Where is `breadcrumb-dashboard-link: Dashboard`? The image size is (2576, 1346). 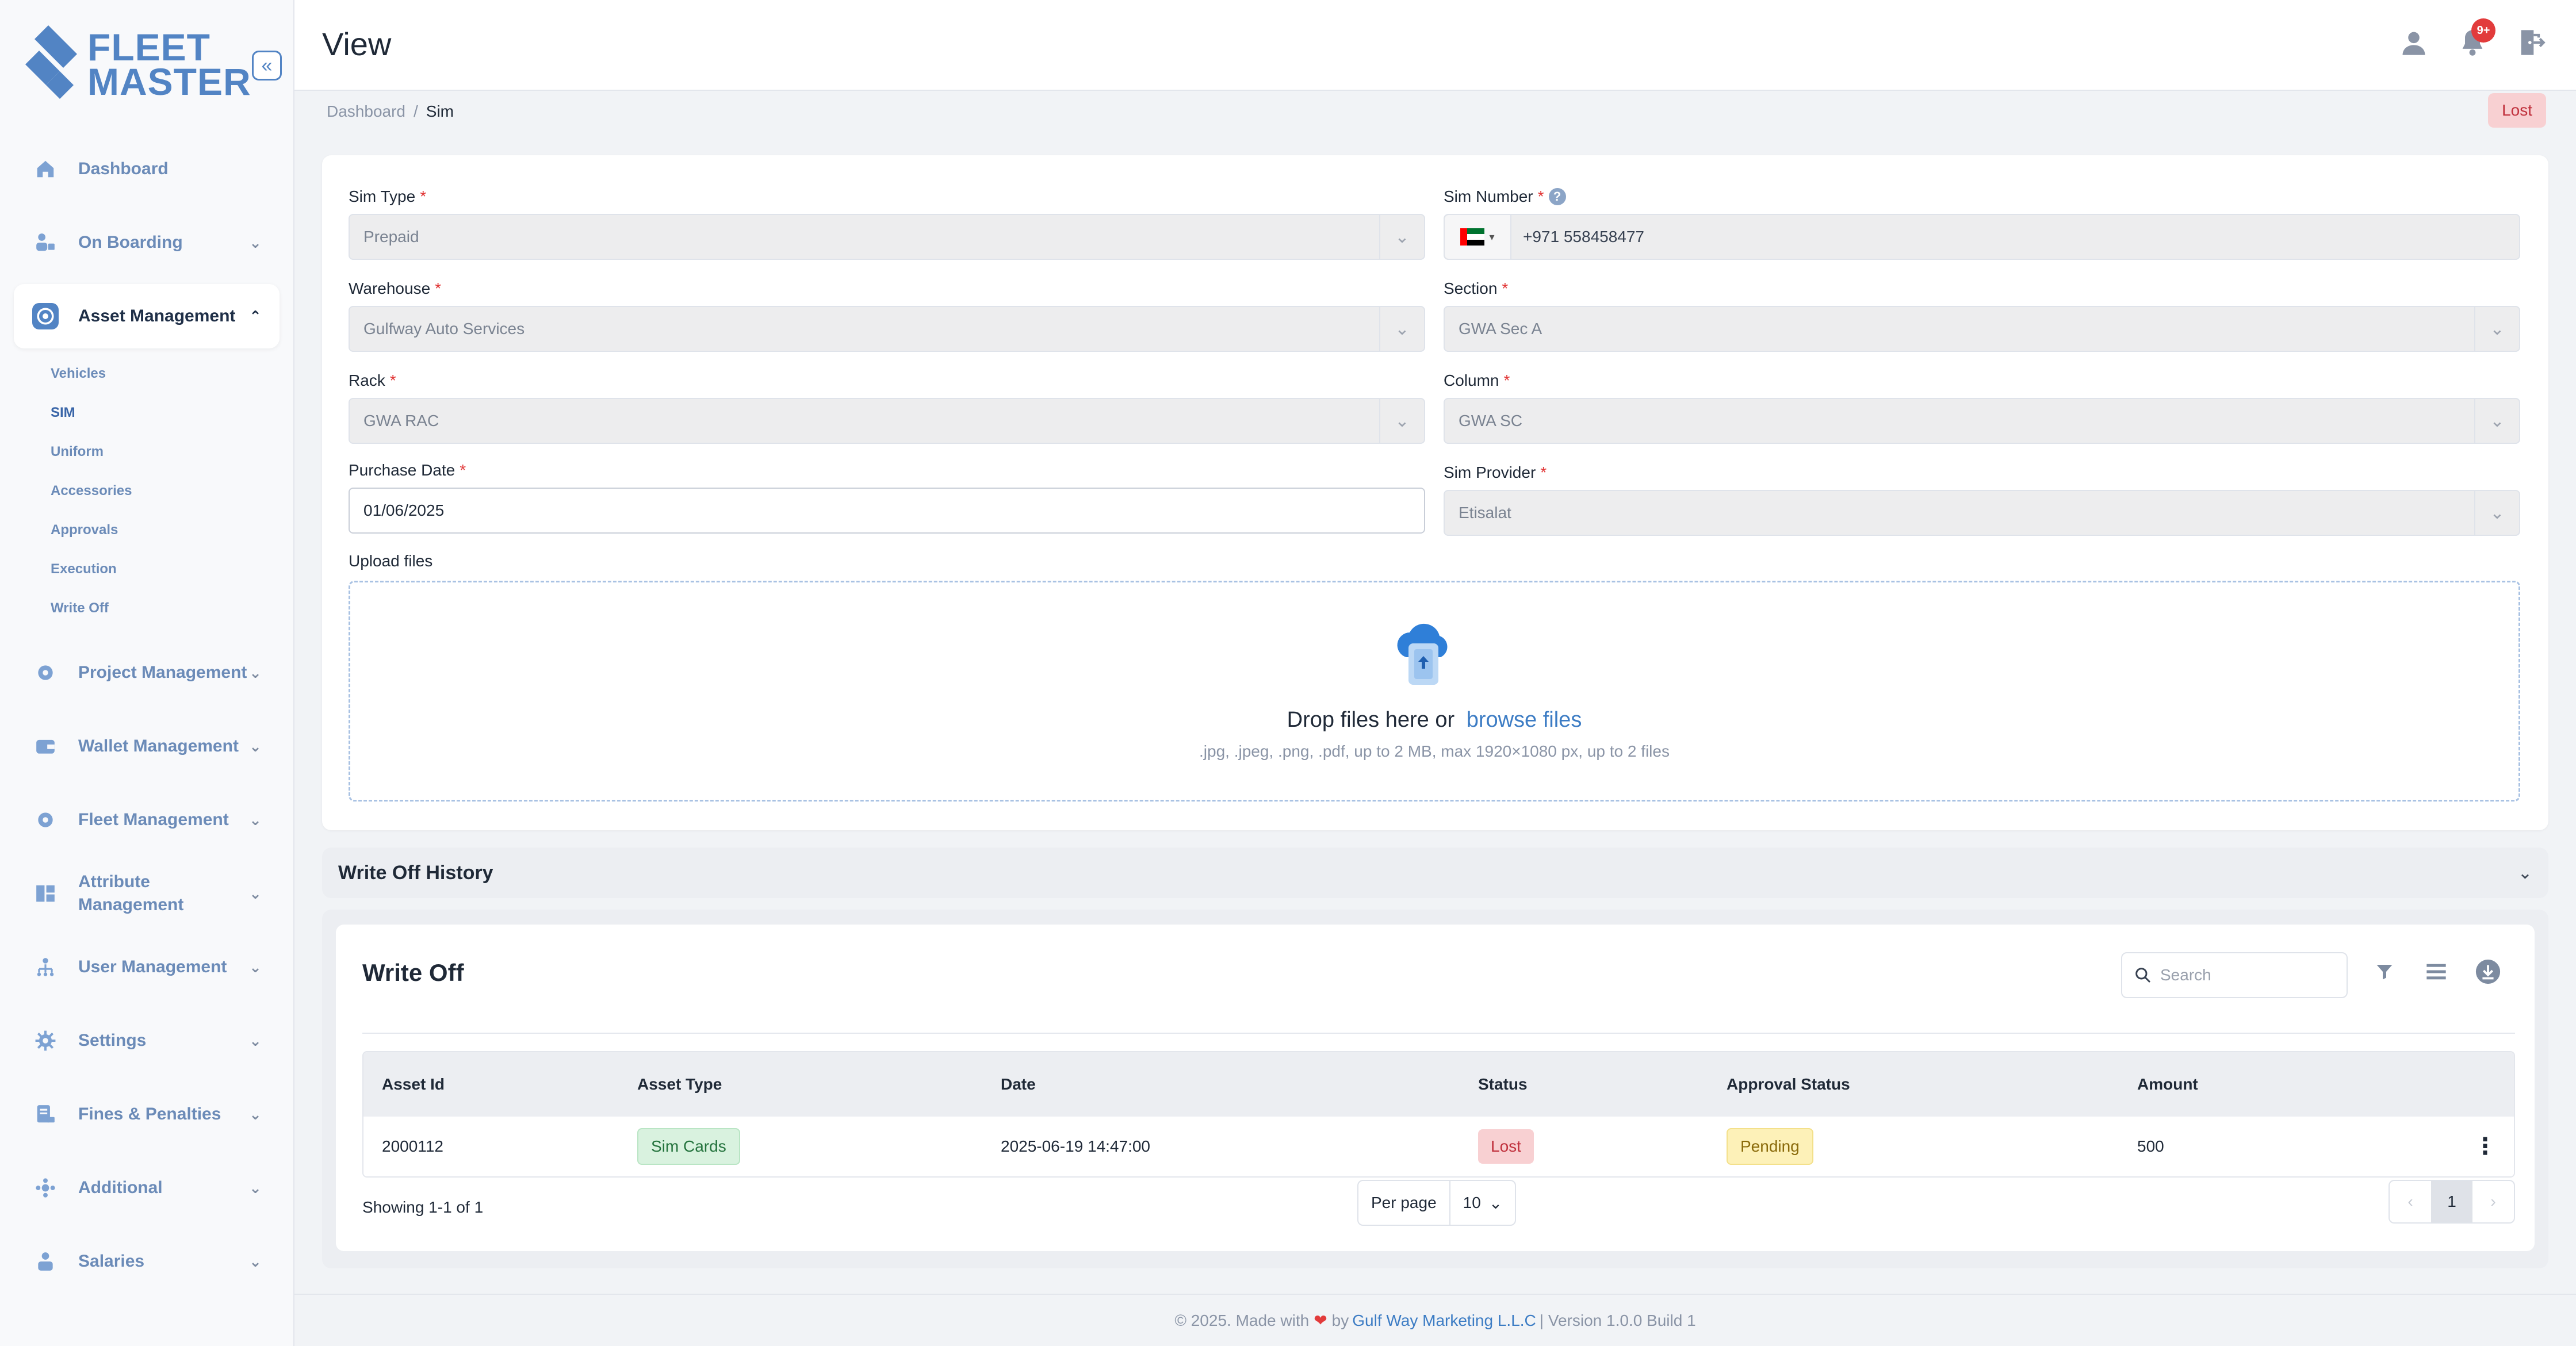
breadcrumb-dashboard-link: Dashboard is located at coordinates (366, 112).